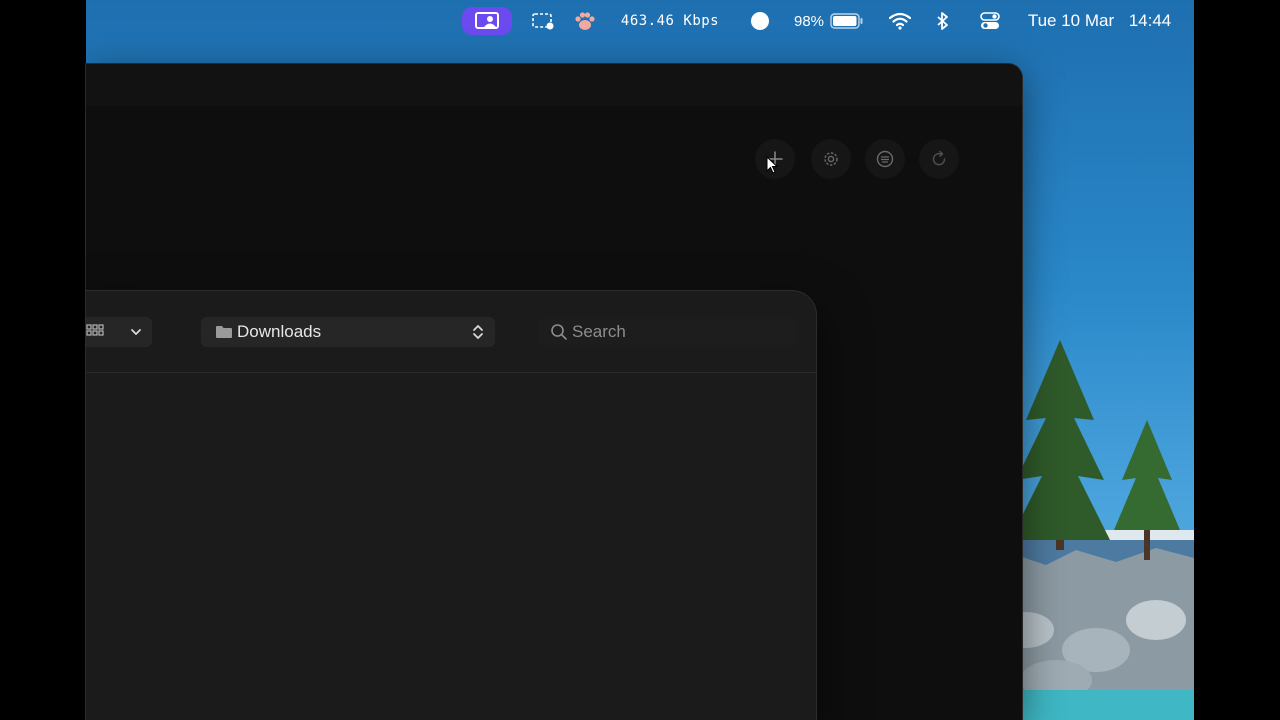 The image size is (1280, 720). Describe the element at coordinates (1071, 21) in the screenshot. I see `menubar-date: Tue 10 Mar` at that location.